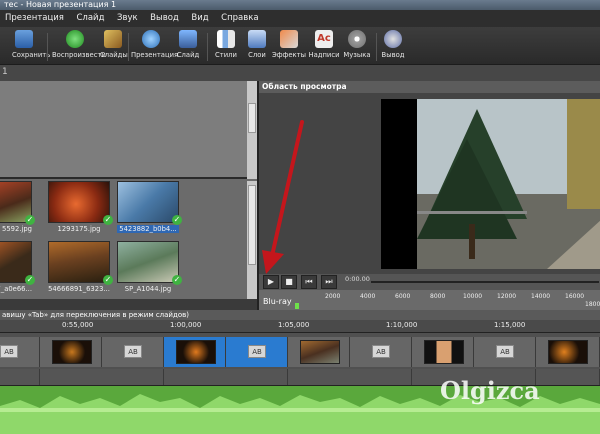  I want to click on styles-button: Стили, so click(226, 47).